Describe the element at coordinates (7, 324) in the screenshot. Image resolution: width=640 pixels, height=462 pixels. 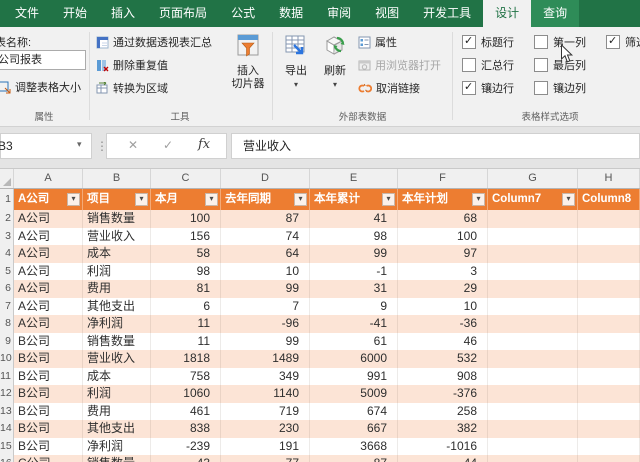
I see `row-header-8: 8` at that location.